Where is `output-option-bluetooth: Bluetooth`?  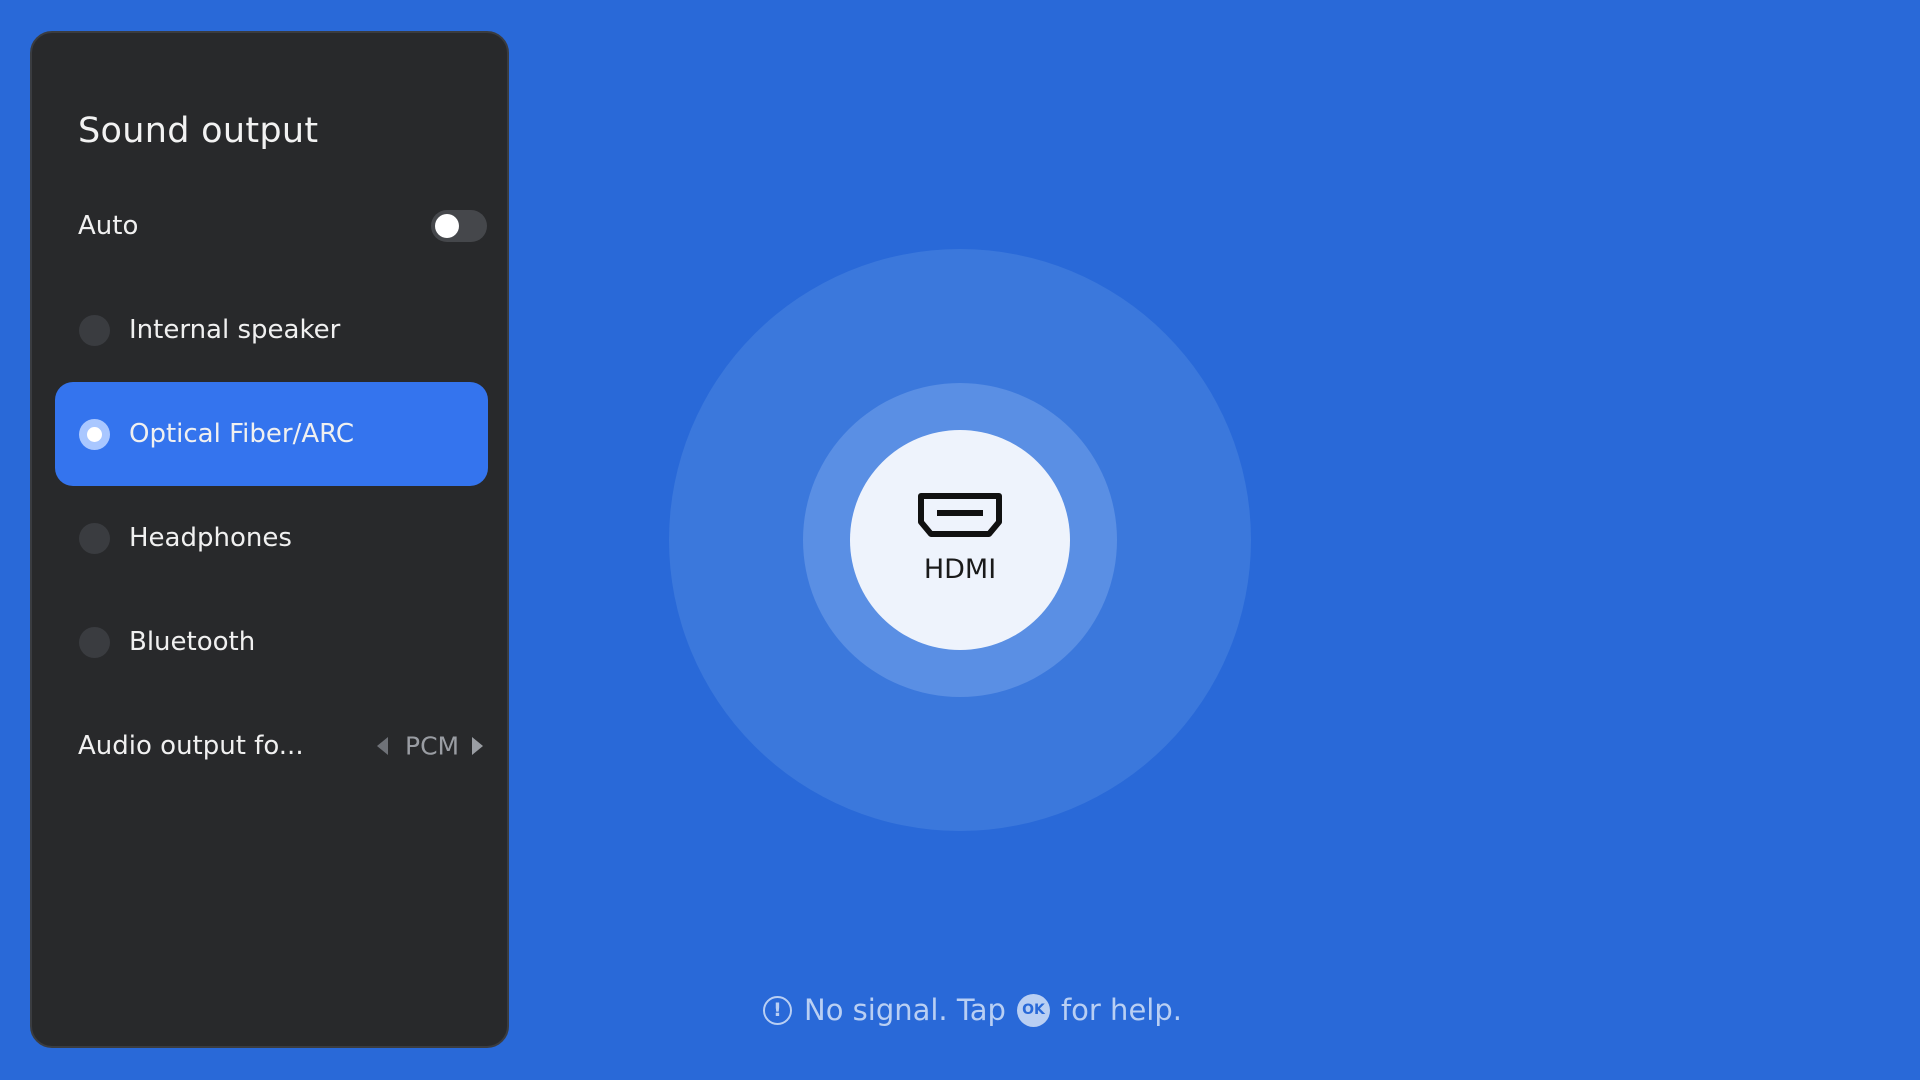 output-option-bluetooth: Bluetooth is located at coordinates (271, 642).